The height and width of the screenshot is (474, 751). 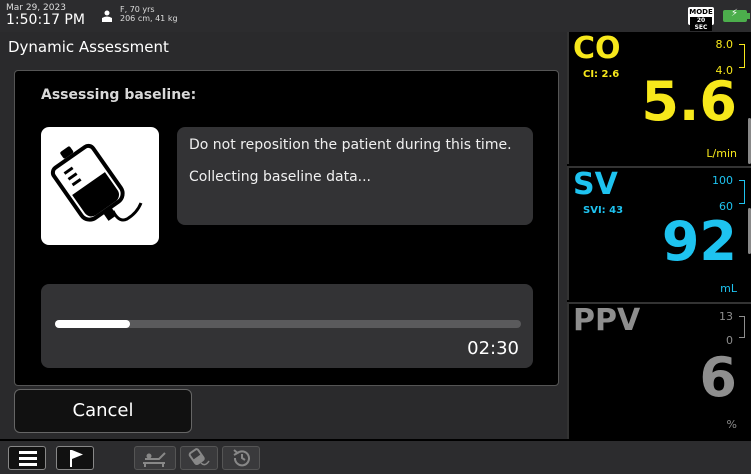 What do you see at coordinates (701, 24) in the screenshot?
I see `mode-value: 20 SEC` at bounding box center [701, 24].